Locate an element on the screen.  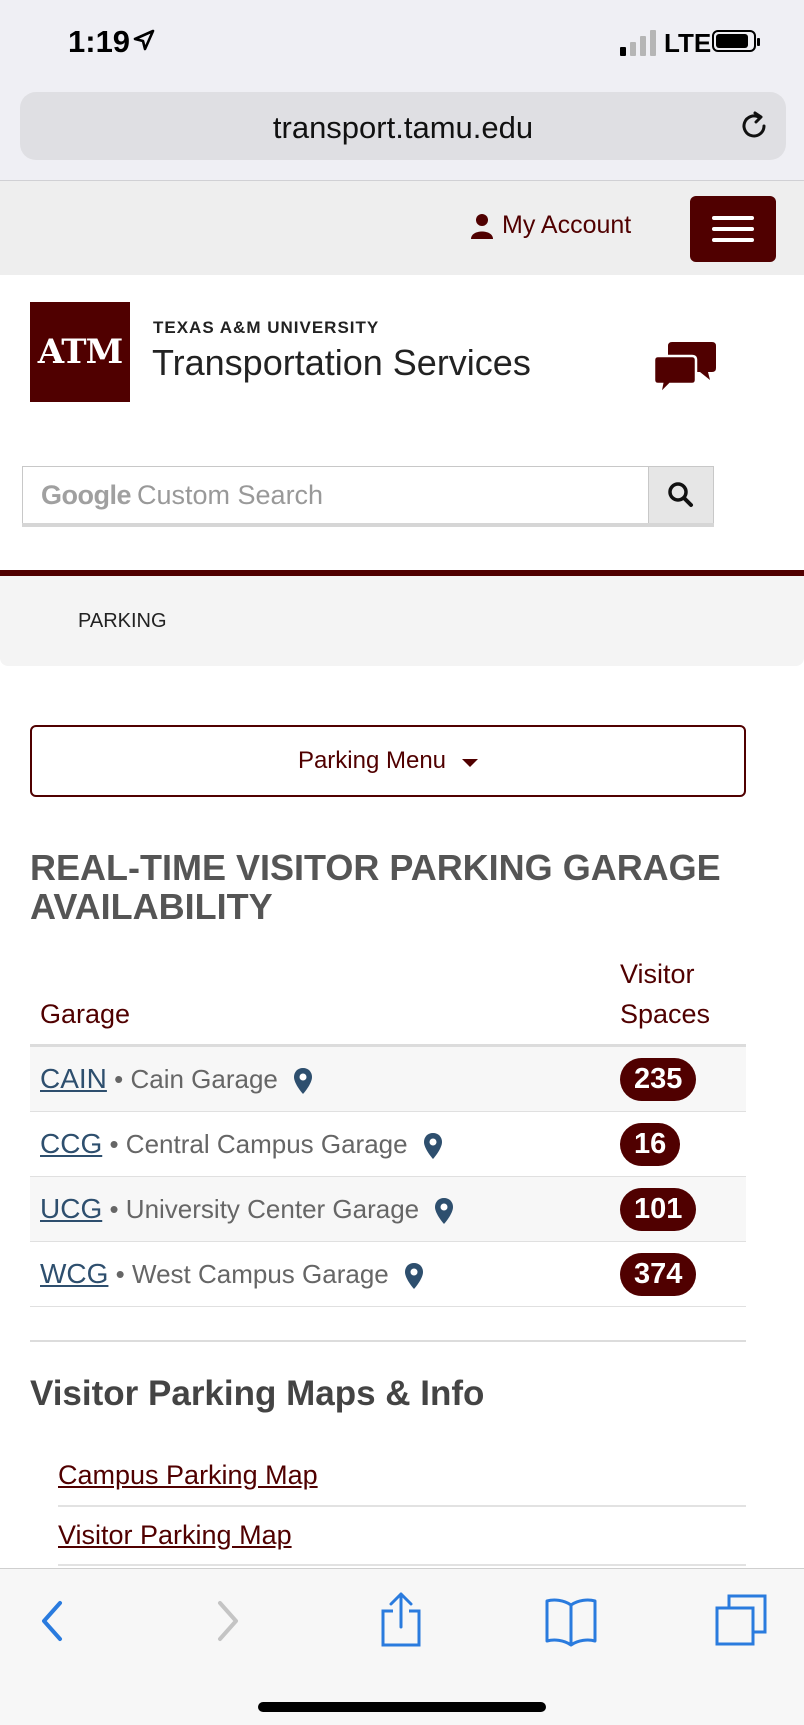
spaces-cell: 374 is located at coordinates (678, 1274).